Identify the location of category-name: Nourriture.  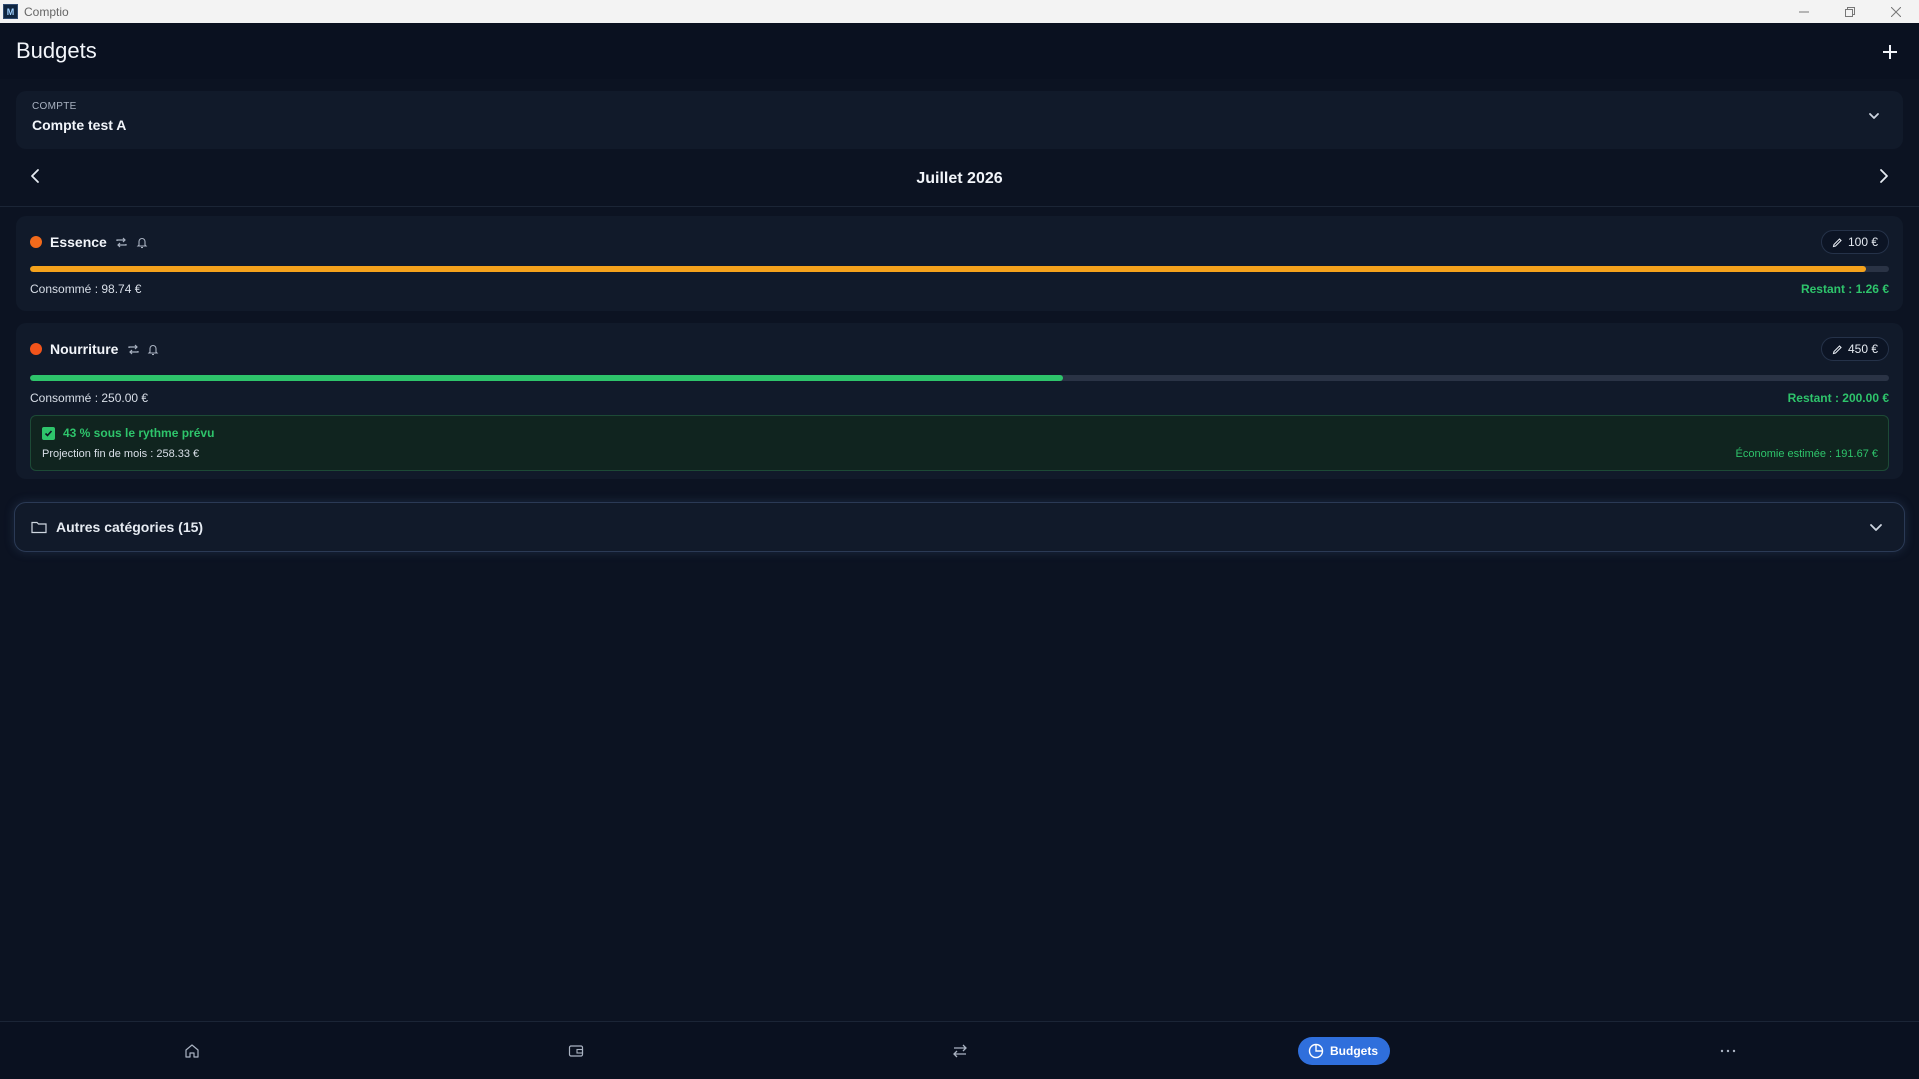
(84, 349).